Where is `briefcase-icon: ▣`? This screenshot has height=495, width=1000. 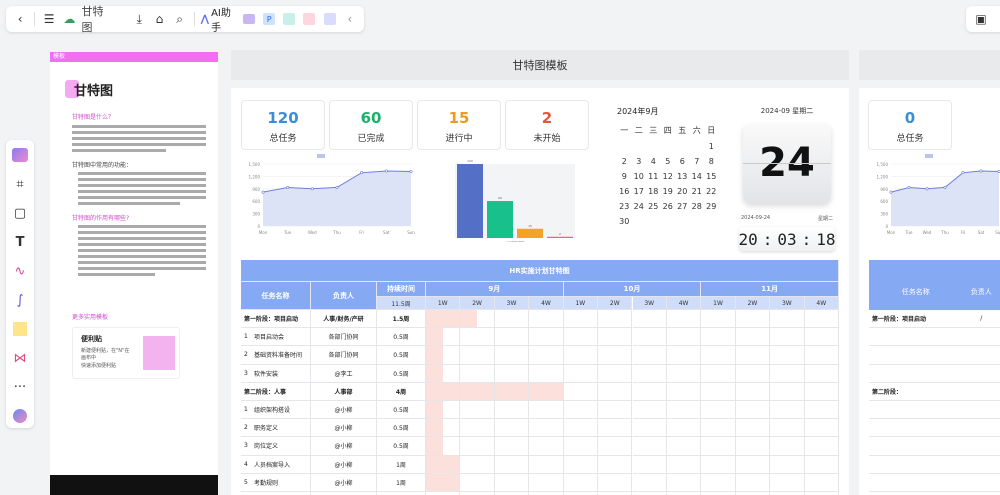 briefcase-icon: ▣ is located at coordinates (981, 19).